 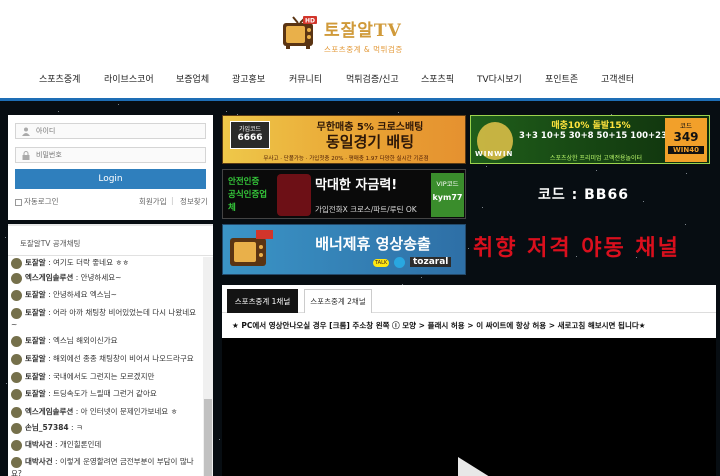 I want to click on password-field, so click(x=110, y=155).